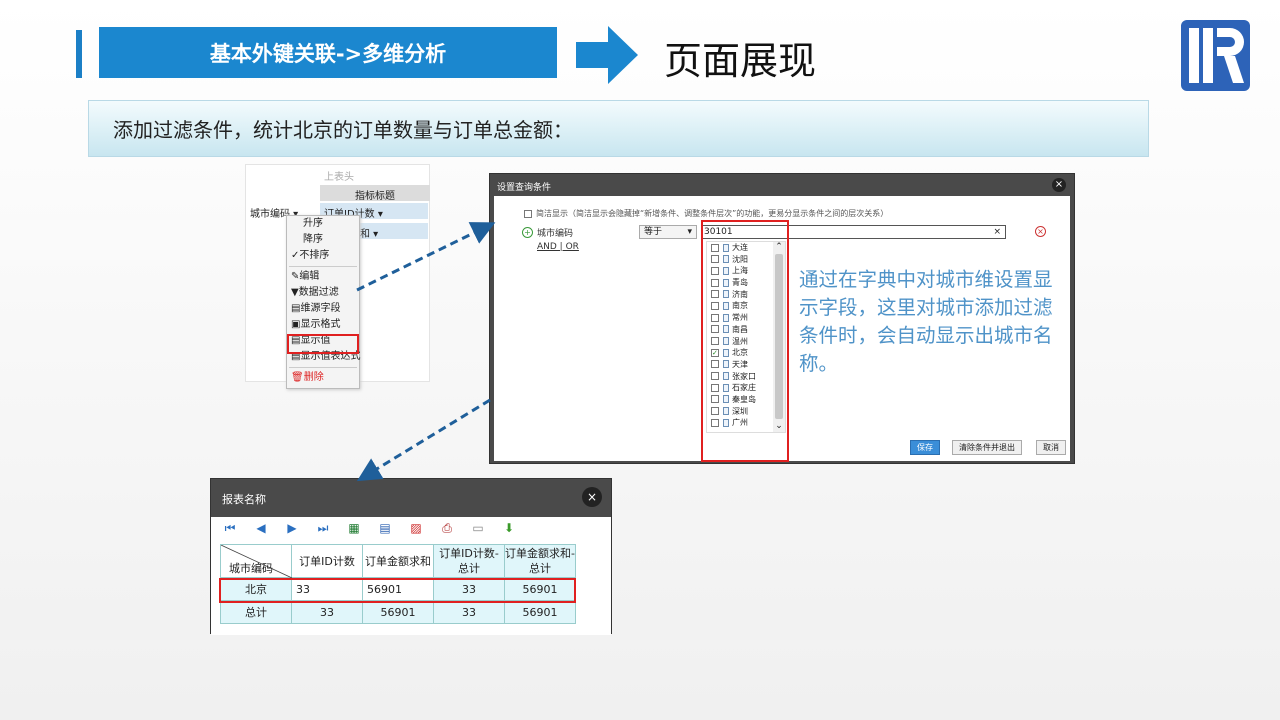 This screenshot has height=720, width=1280. What do you see at coordinates (416, 528) in the screenshot?
I see `pdf-icon: ▨` at bounding box center [416, 528].